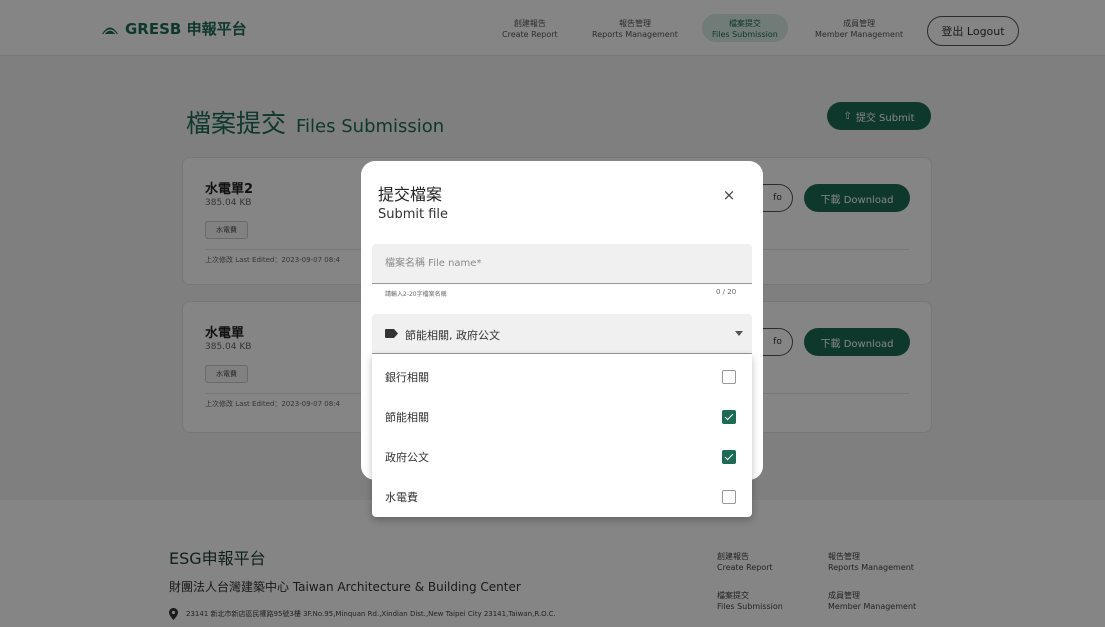 The height and width of the screenshot is (627, 1105). Describe the element at coordinates (562, 334) in the screenshot. I see `tag-select: 節能相關, 政府公文` at that location.